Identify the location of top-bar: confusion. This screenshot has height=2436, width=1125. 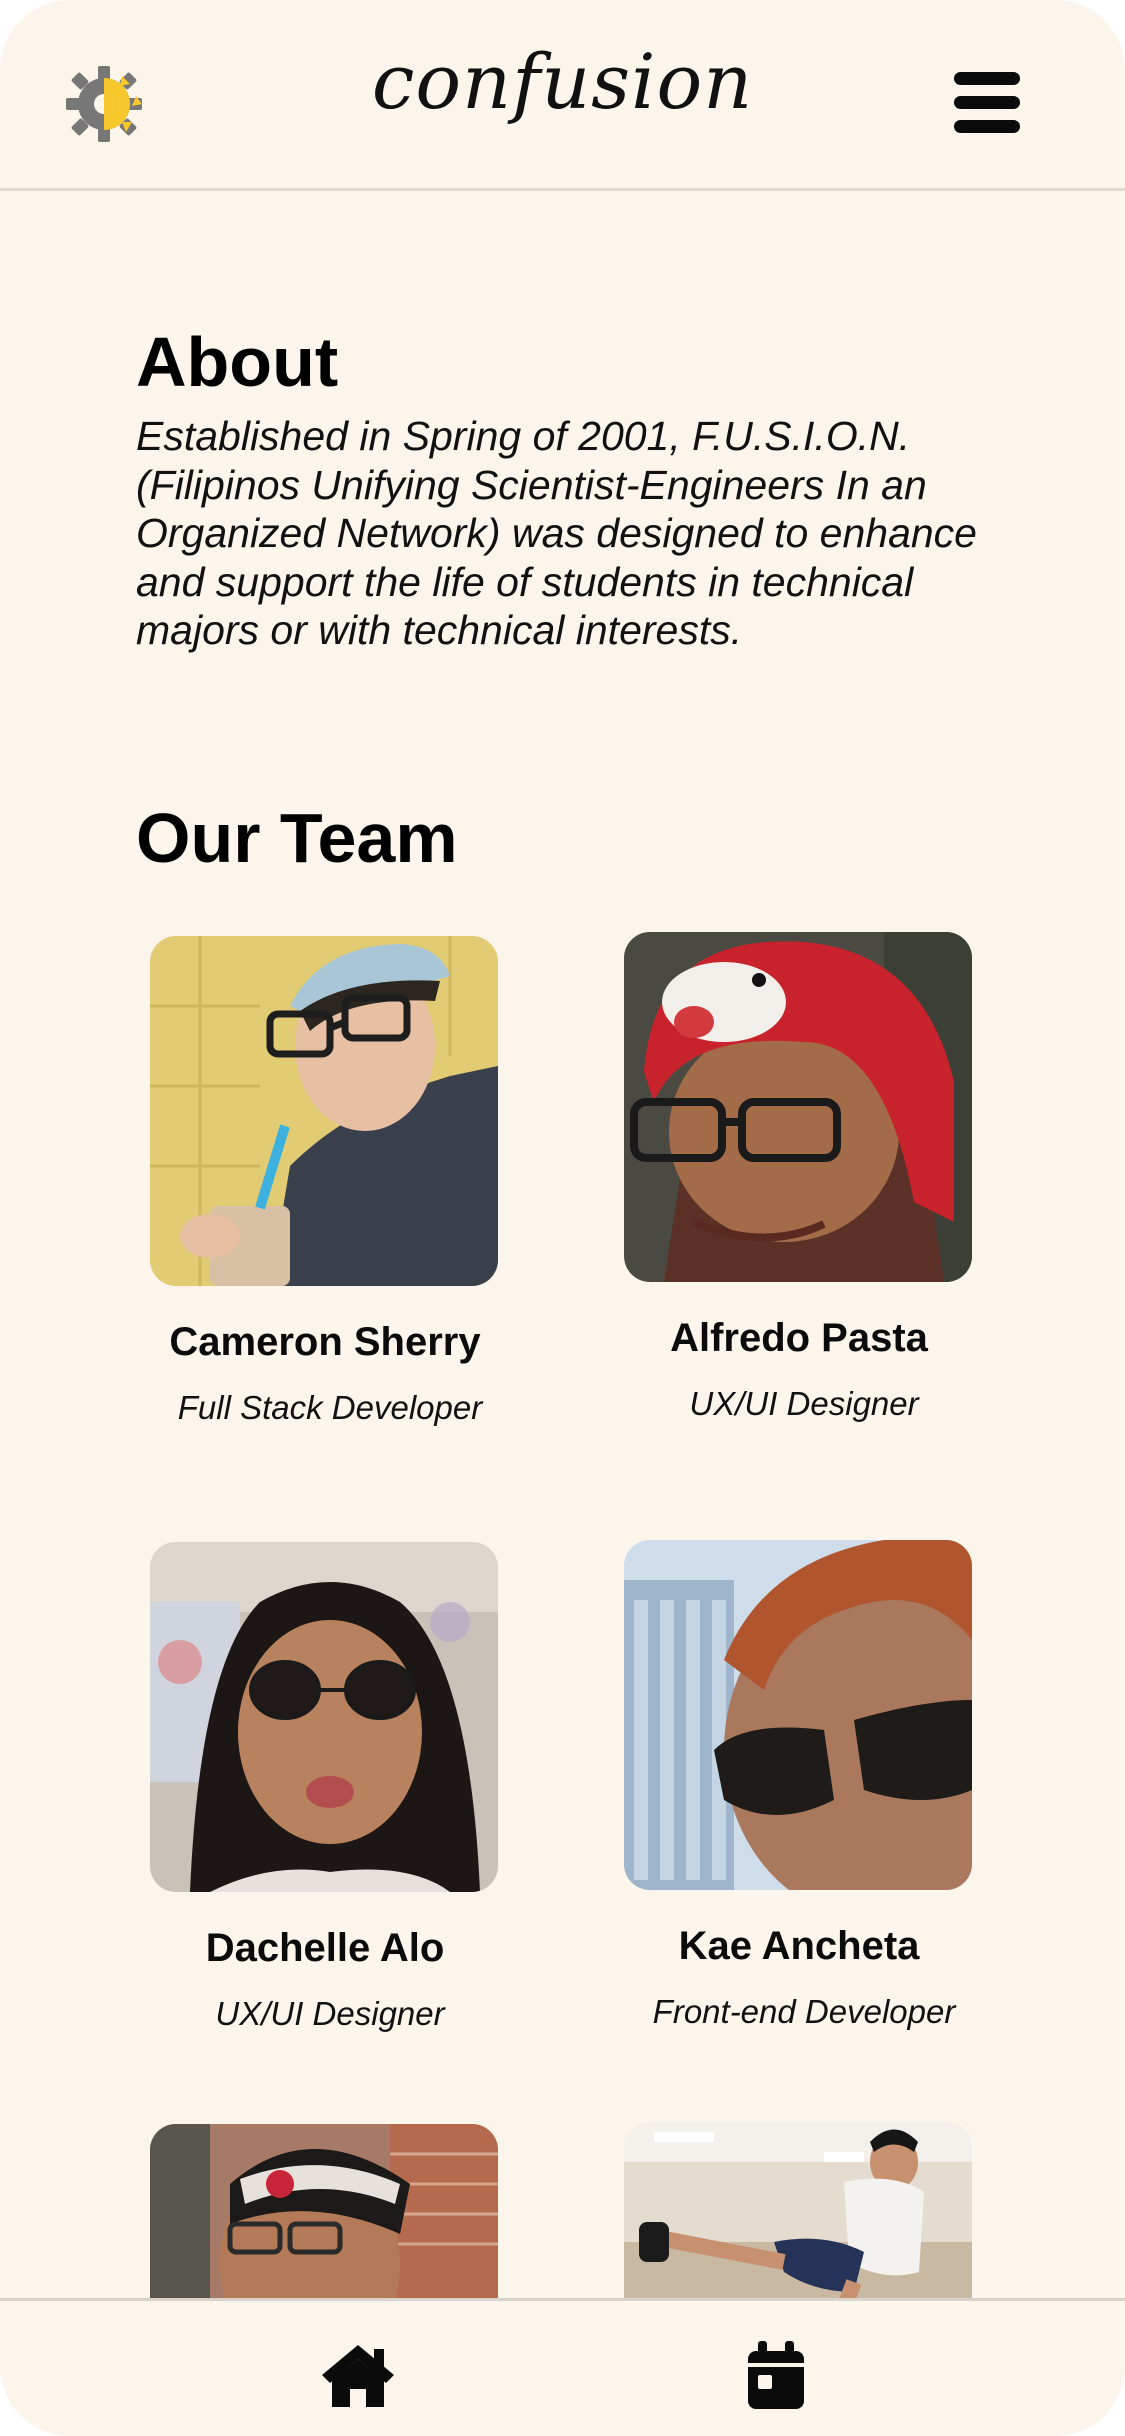
(562, 95).